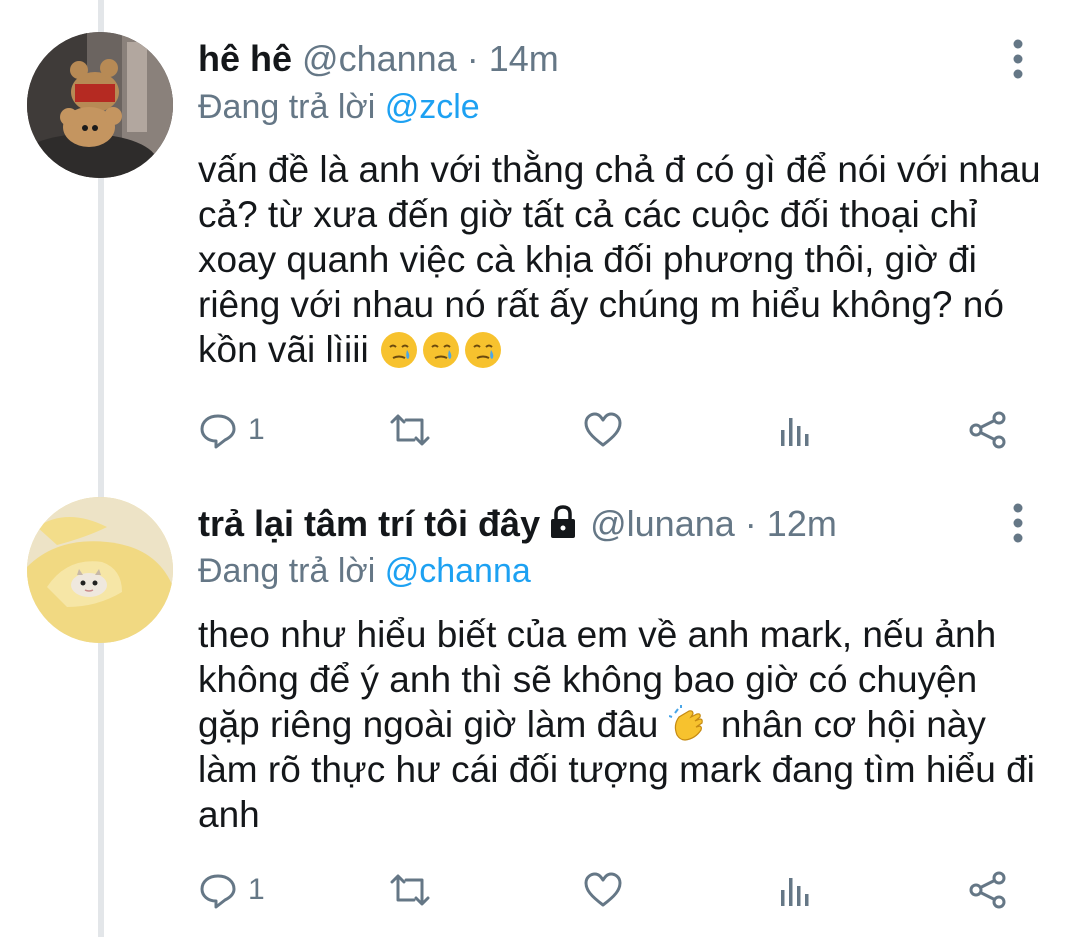 The height and width of the screenshot is (937, 1080). What do you see at coordinates (432, 107) in the screenshot?
I see `replying-to-user-link: @zcle` at bounding box center [432, 107].